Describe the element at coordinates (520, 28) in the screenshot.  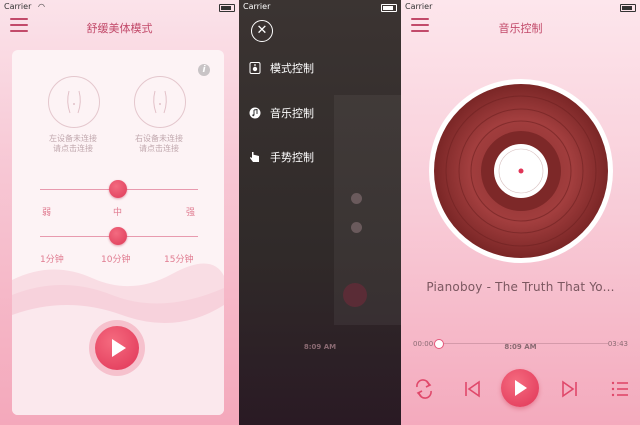
I see `page-title: 音乐控制` at that location.